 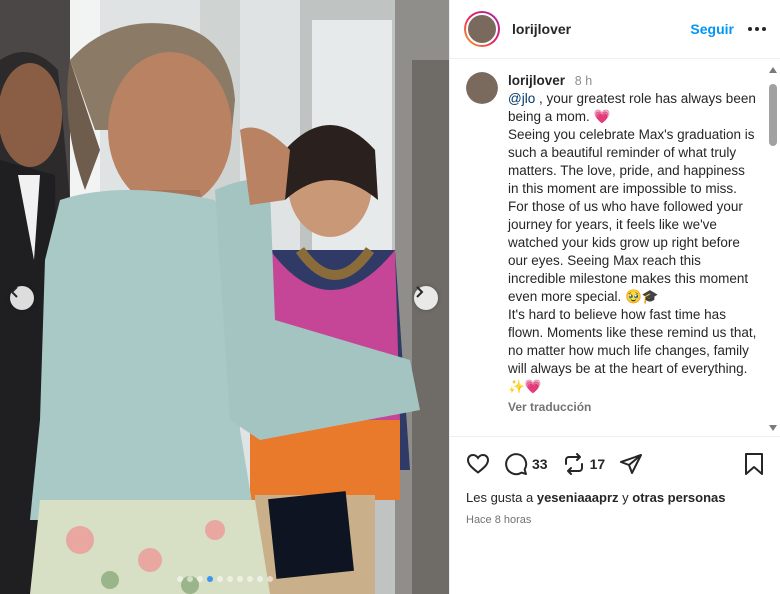 What do you see at coordinates (633, 407) in the screenshot?
I see `see-translation-link: Ver traducción` at bounding box center [633, 407].